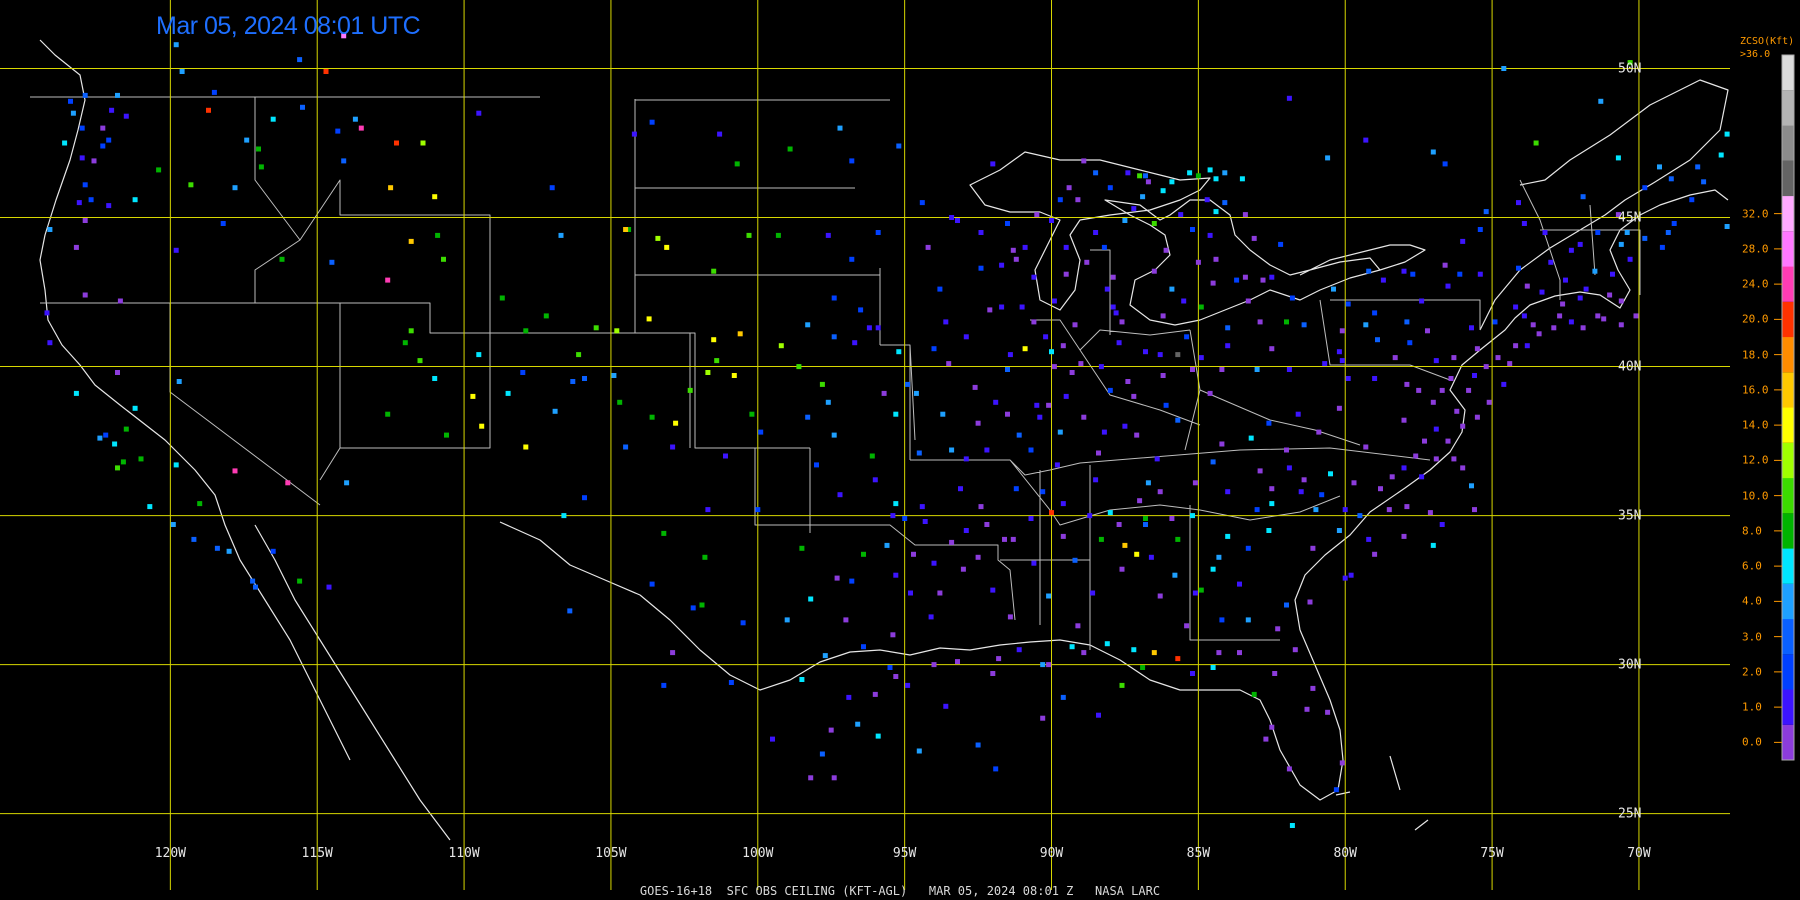 The image size is (1800, 900). I want to click on legend-label: 28.0, so click(1755, 249).